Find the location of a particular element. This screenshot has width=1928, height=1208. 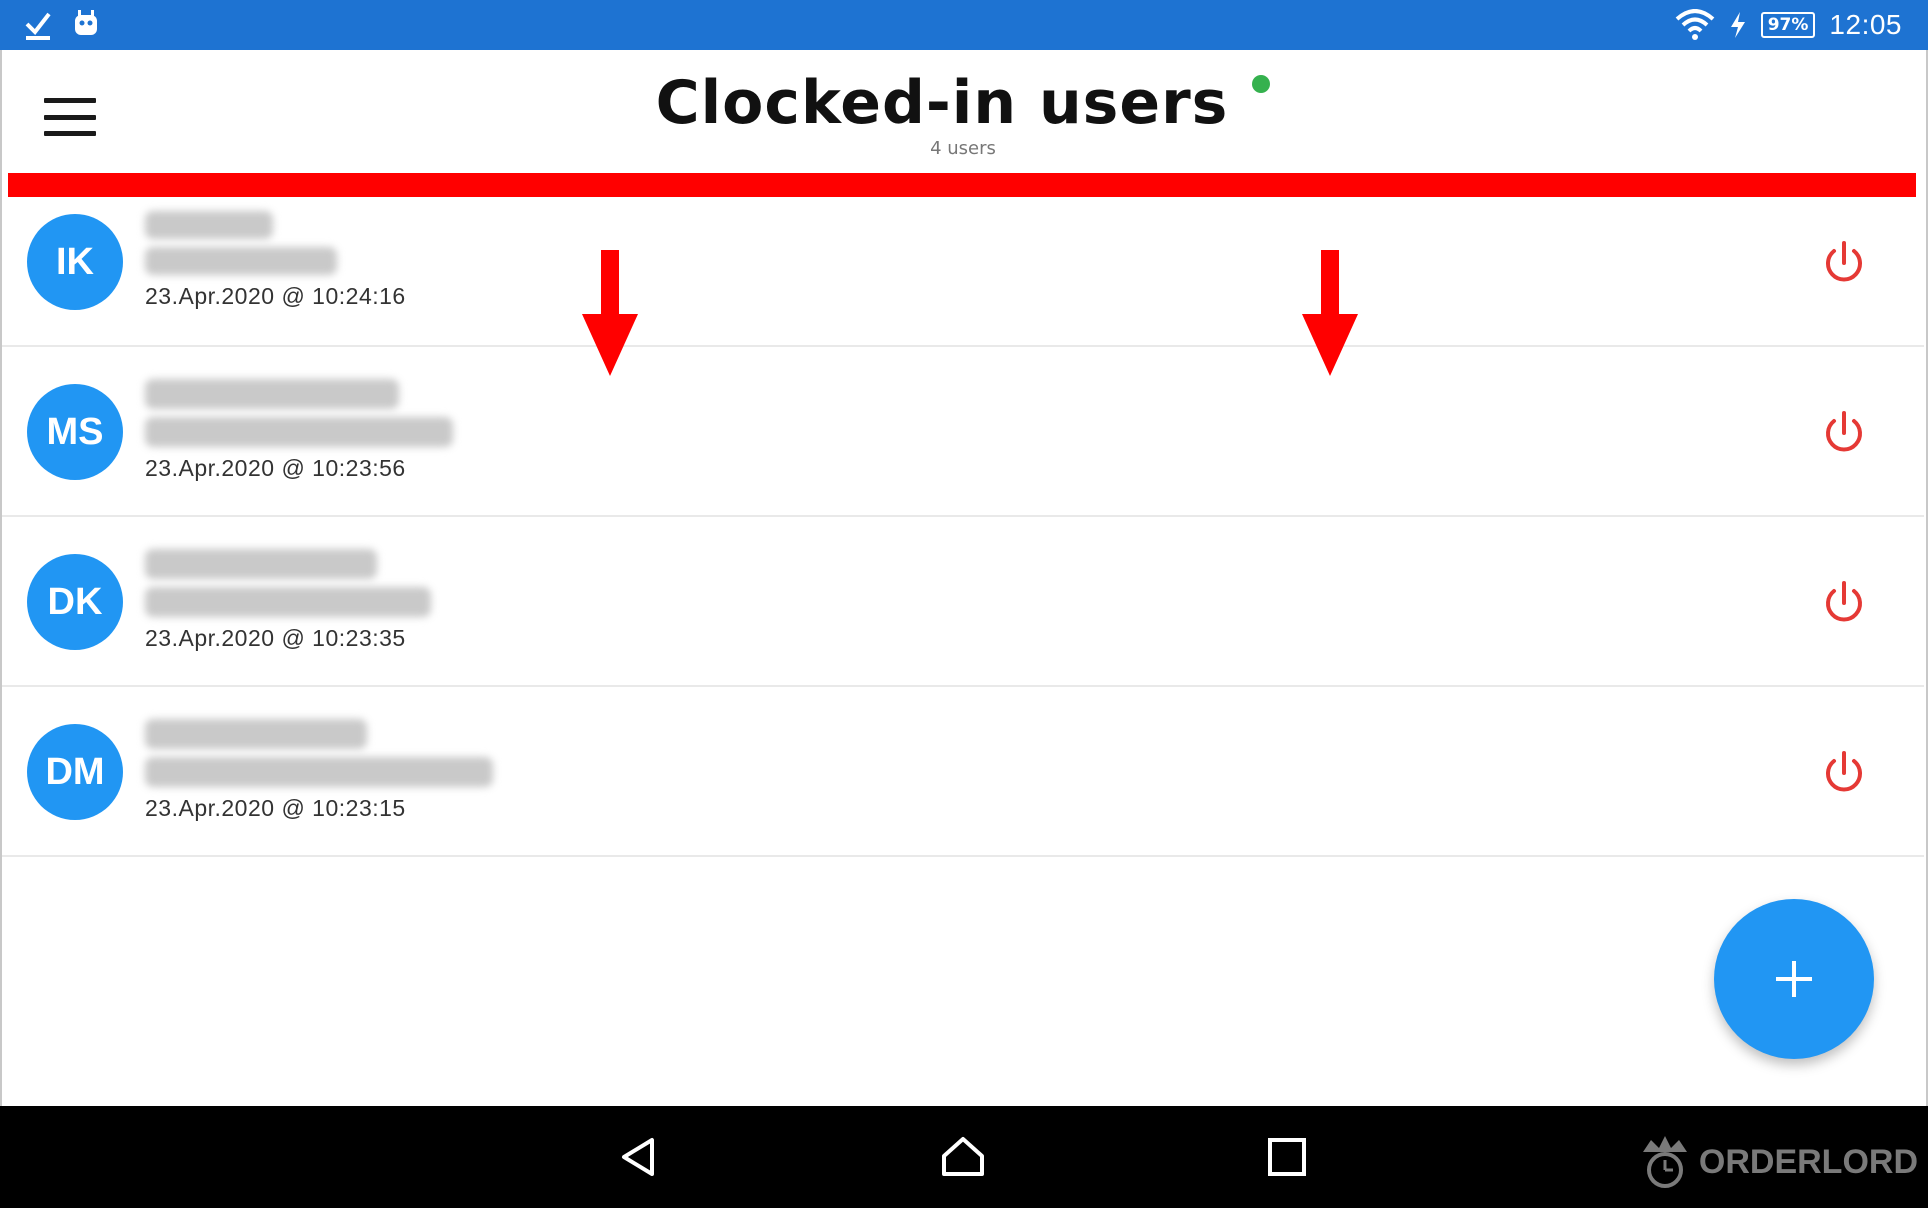

clock-in-time: 23.Apr.2020 @ 10:23:35 is located at coordinates (275, 638).